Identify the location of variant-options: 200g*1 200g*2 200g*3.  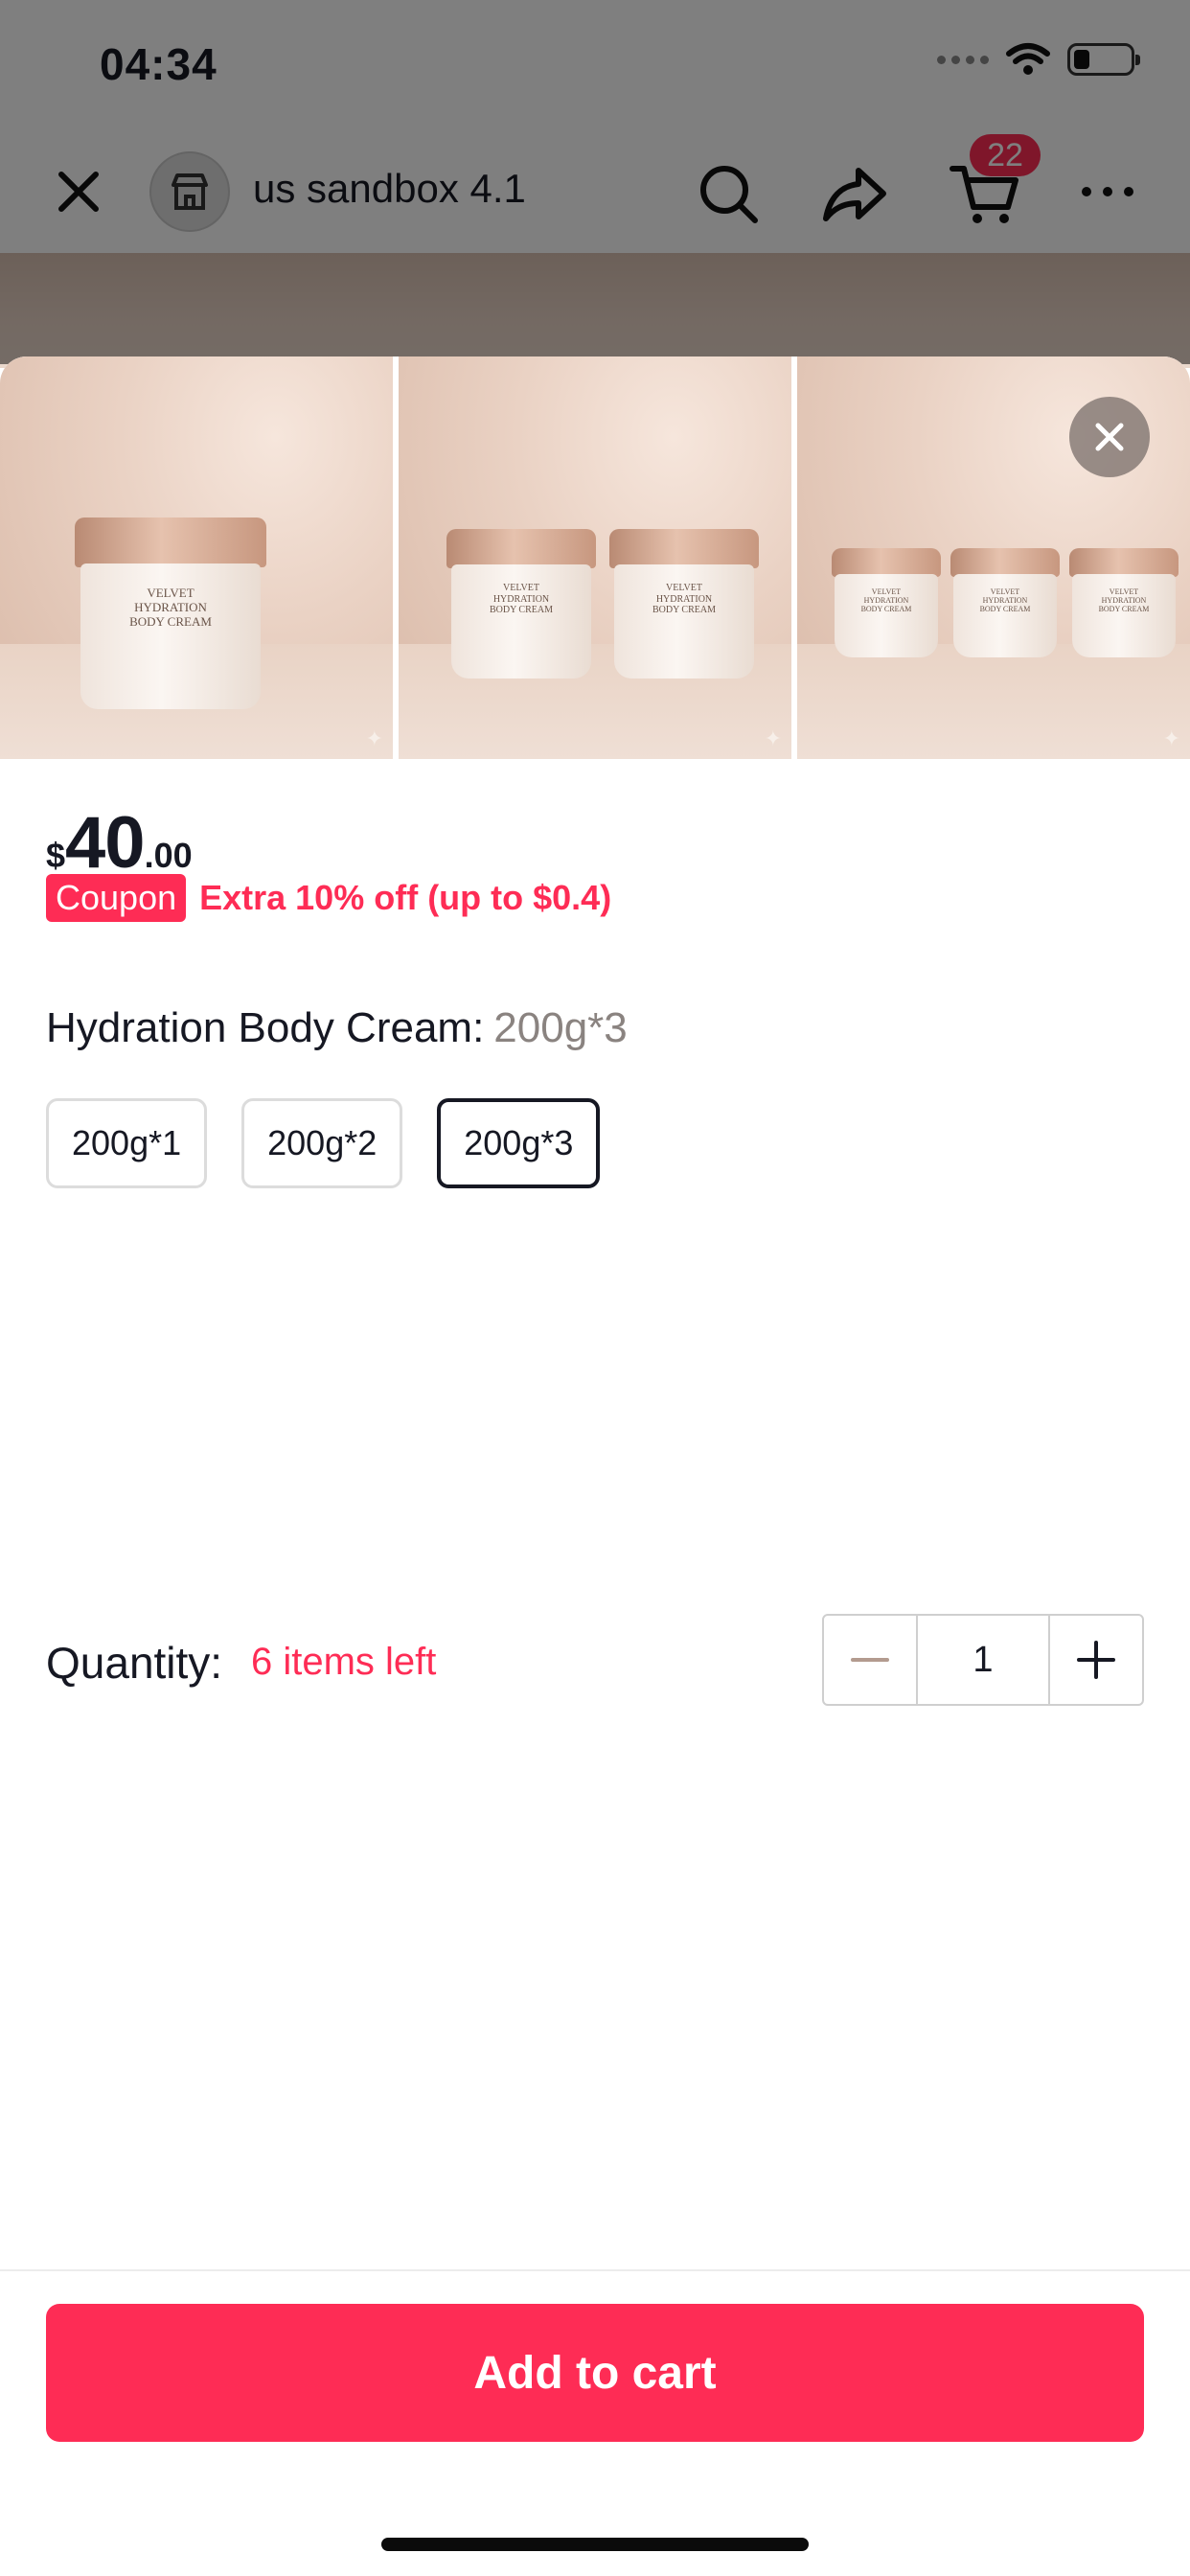
(324, 1143).